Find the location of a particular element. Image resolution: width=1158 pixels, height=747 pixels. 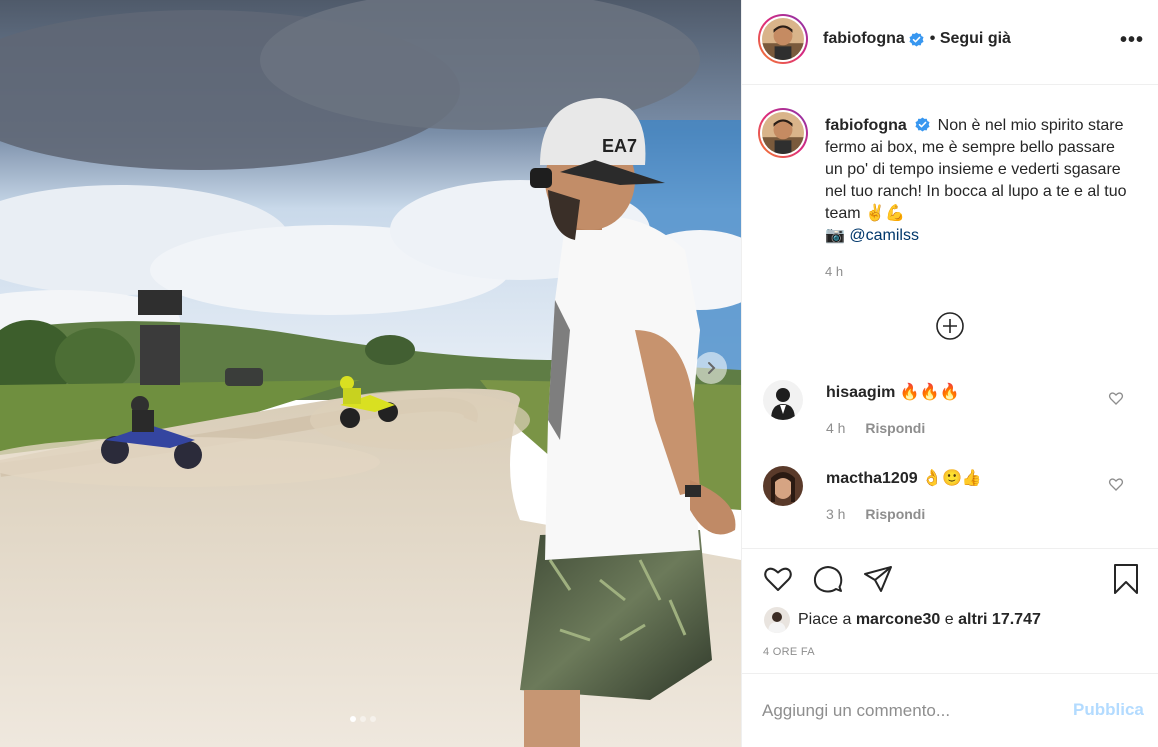

comment-body: hisaagim 🔥🔥🔥 is located at coordinates (893, 392).